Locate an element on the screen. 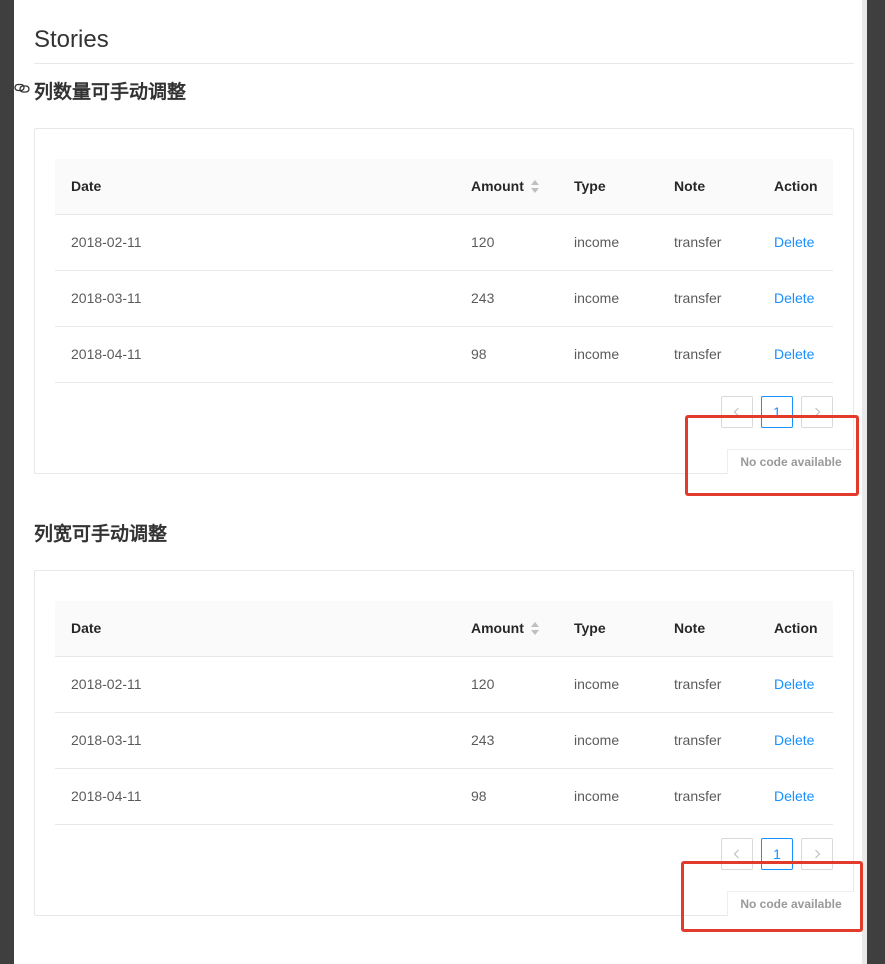  window-frame-left is located at coordinates (7, 482).